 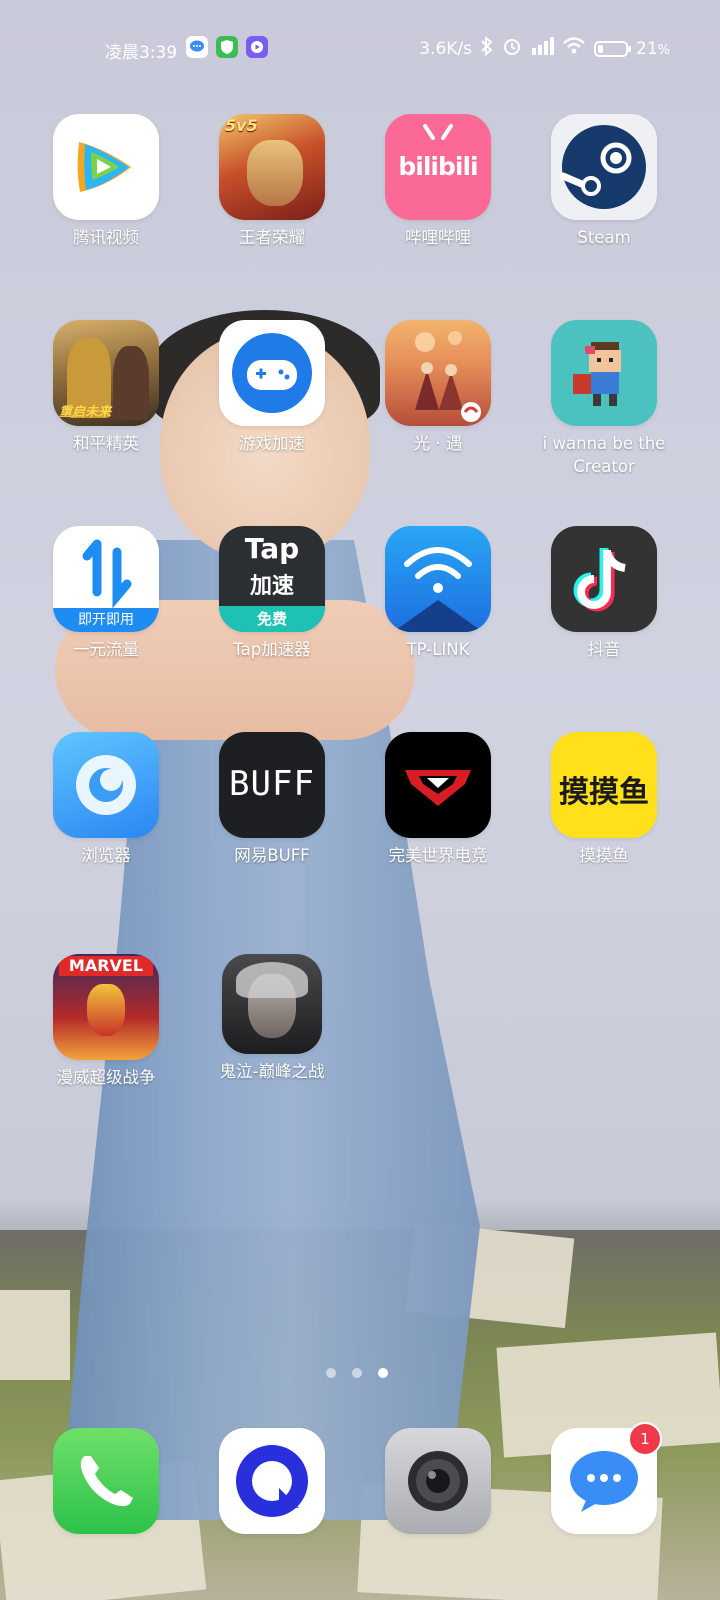 I want to click on app-tp-link: TP-LINK, so click(x=438, y=593).